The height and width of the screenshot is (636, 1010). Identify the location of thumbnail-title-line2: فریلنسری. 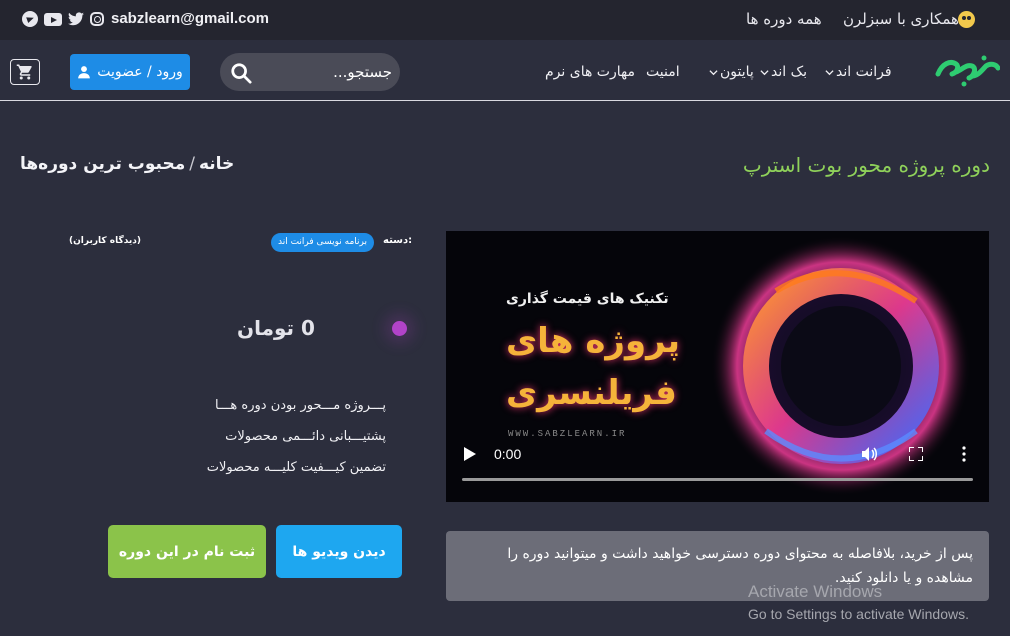
(591, 393).